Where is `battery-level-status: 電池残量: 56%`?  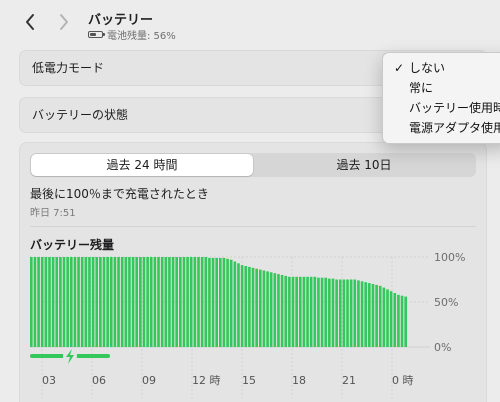
battery-level-status: 電池残量: 56% is located at coordinates (132, 34).